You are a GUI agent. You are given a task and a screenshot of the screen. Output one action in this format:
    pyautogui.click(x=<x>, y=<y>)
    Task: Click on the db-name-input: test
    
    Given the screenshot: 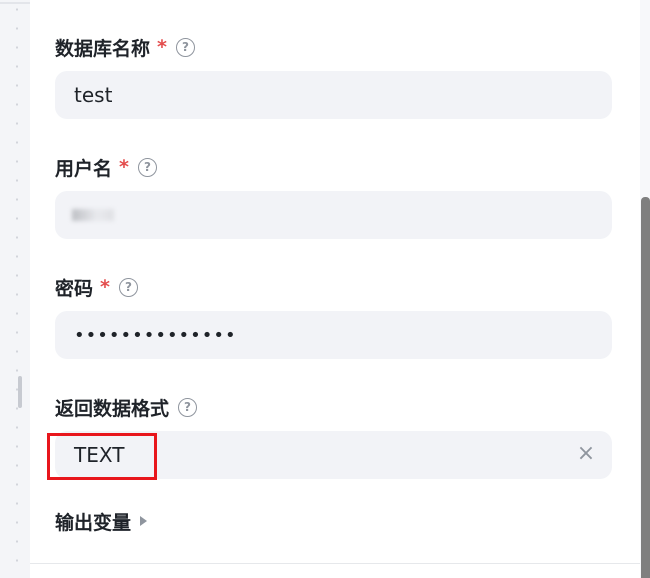 What is the action you would take?
    pyautogui.click(x=333, y=95)
    